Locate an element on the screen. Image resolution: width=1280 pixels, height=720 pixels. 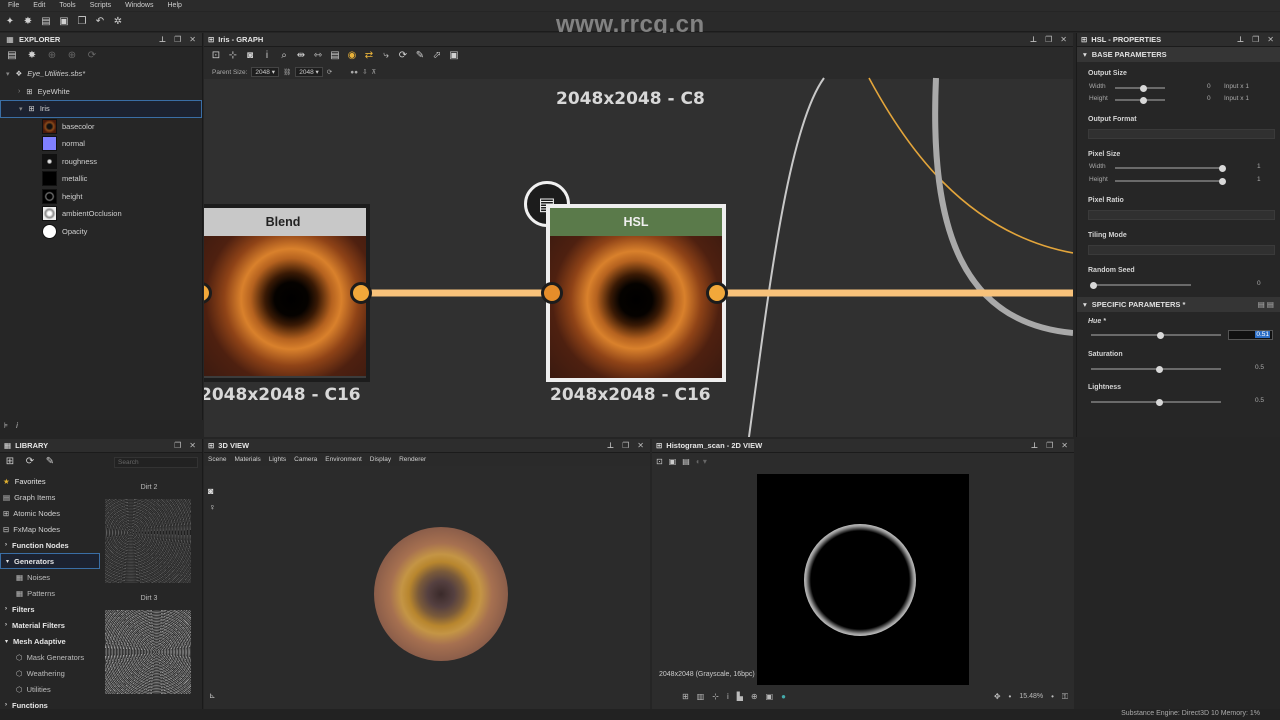
output-row: Opacity is located at coordinates (101, 232).